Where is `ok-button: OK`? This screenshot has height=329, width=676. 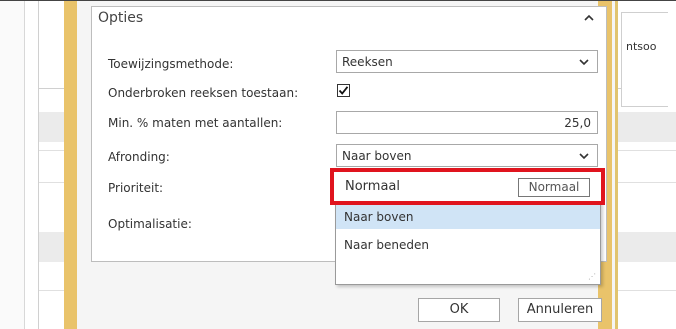
ok-button: OK is located at coordinates (459, 310).